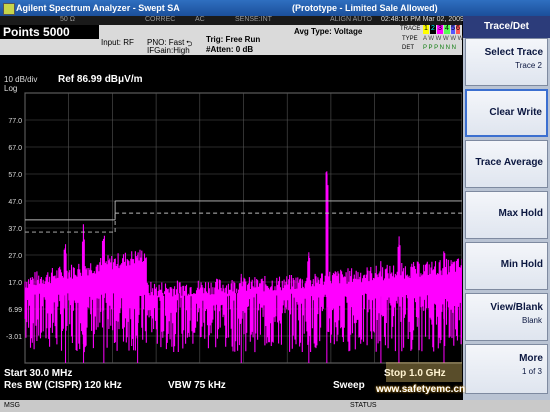 This screenshot has width=550, height=412. Describe the element at coordinates (531, 371) in the screenshot. I see `more-page: 1 of 3` at that location.